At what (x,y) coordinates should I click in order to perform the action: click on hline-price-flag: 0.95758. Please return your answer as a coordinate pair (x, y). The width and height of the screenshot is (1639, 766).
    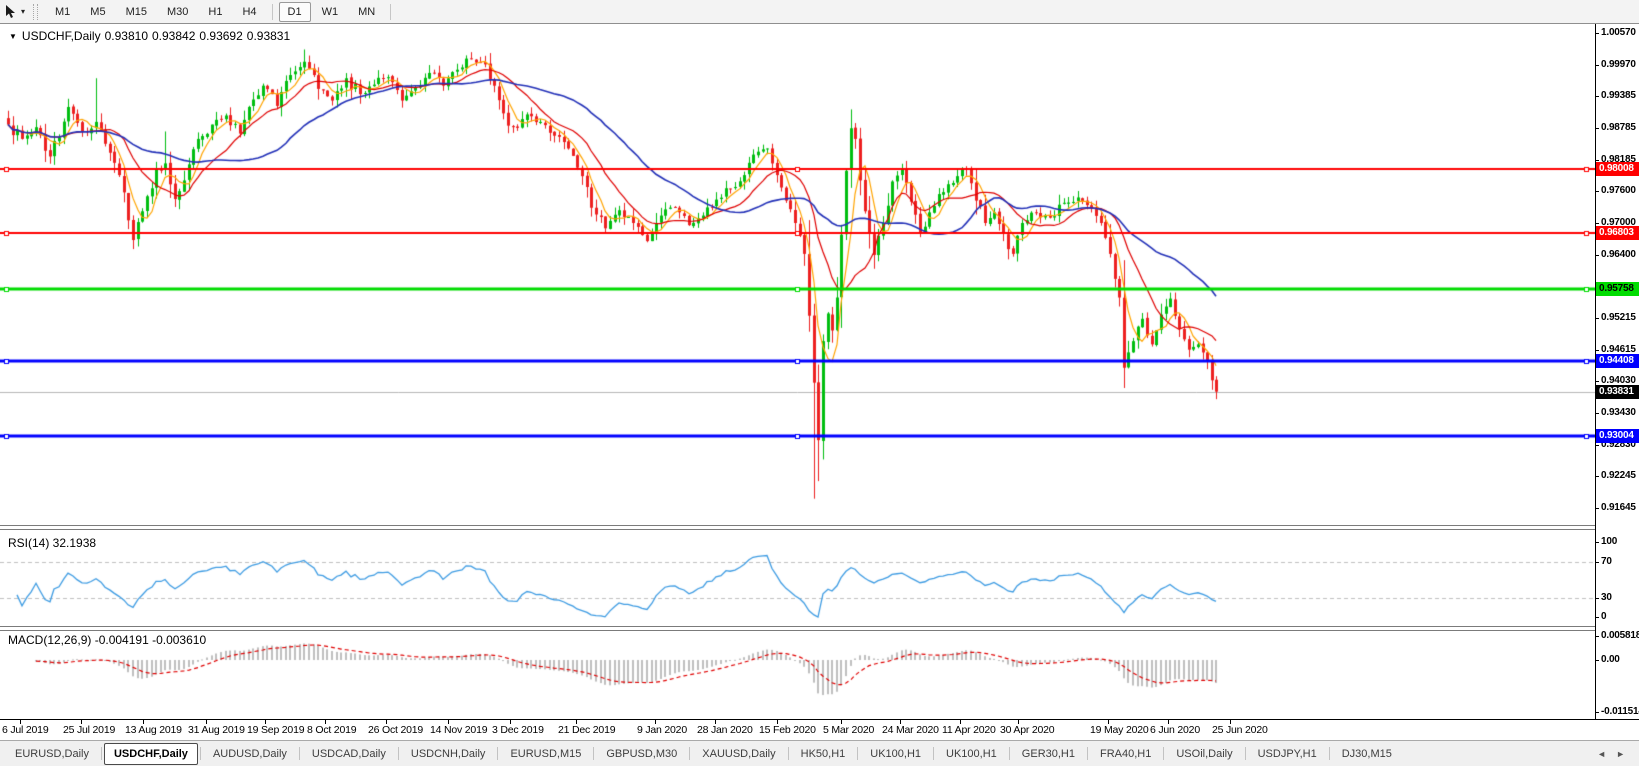
    Looking at the image, I should click on (1617, 289).